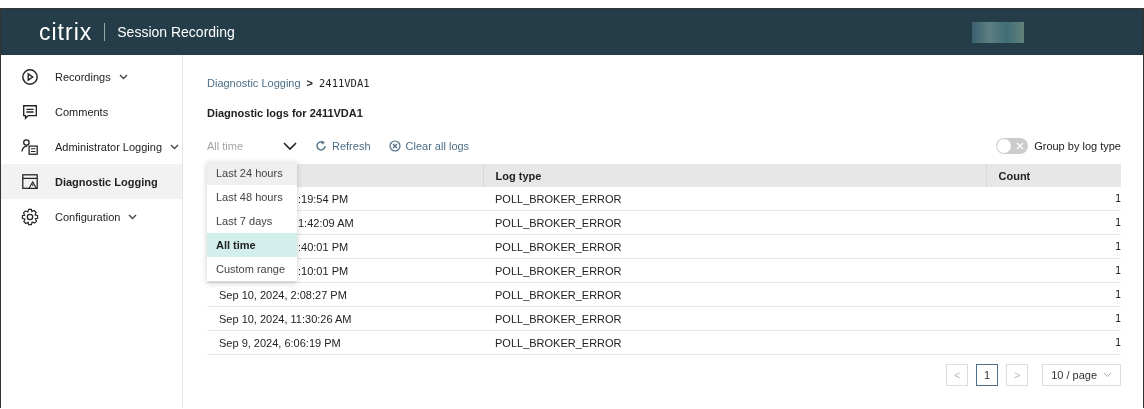  I want to click on dropdown-option: Custom range, so click(252, 269).